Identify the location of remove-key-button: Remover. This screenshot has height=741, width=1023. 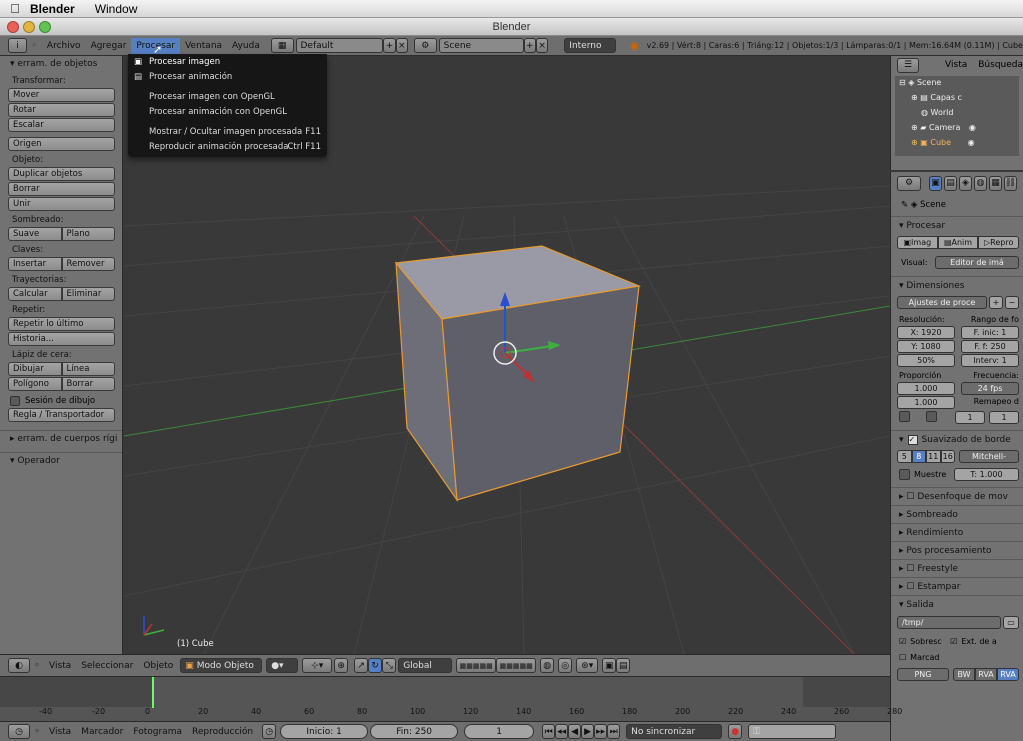
(88, 264).